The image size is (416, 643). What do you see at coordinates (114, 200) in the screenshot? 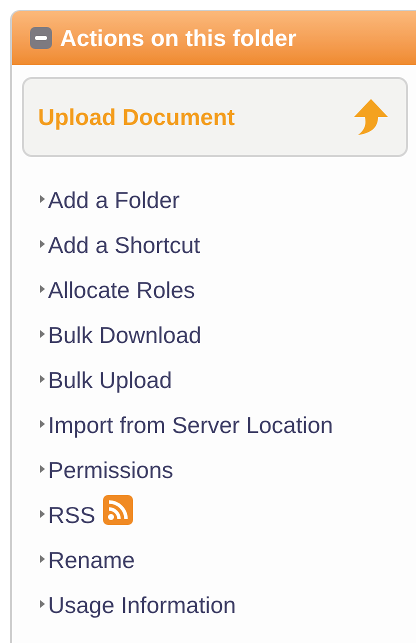
I see `action-link: Add a Folder` at bounding box center [114, 200].